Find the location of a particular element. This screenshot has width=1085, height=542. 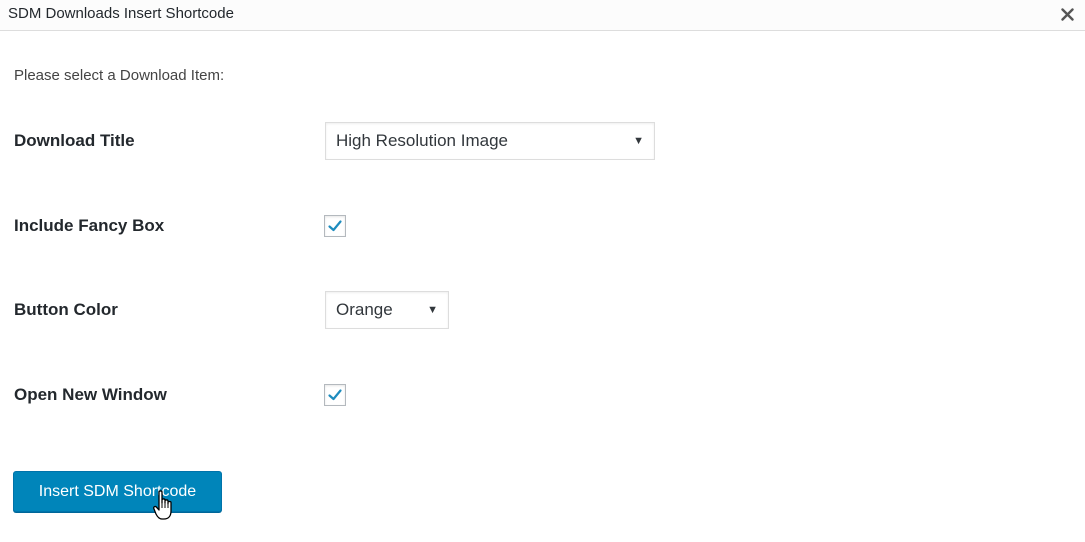

download-title-select: High Resolution Image ▼ is located at coordinates (490, 141).